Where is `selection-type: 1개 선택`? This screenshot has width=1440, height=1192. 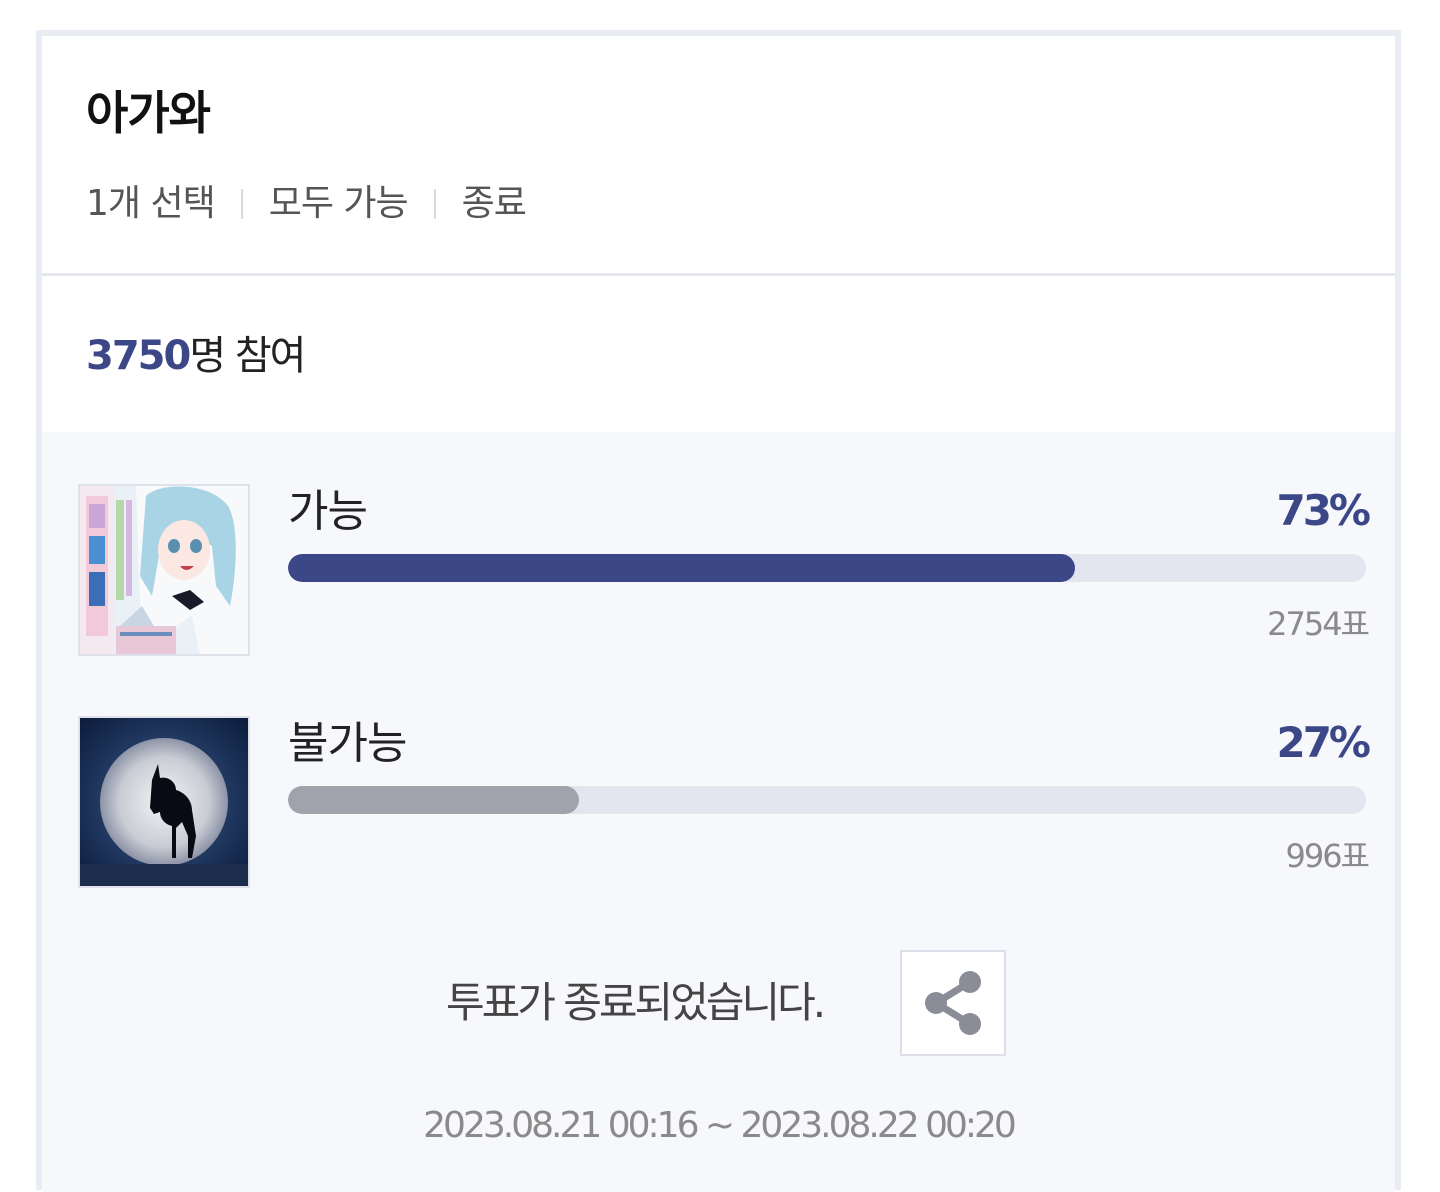 selection-type: 1개 선택 is located at coordinates (151, 203).